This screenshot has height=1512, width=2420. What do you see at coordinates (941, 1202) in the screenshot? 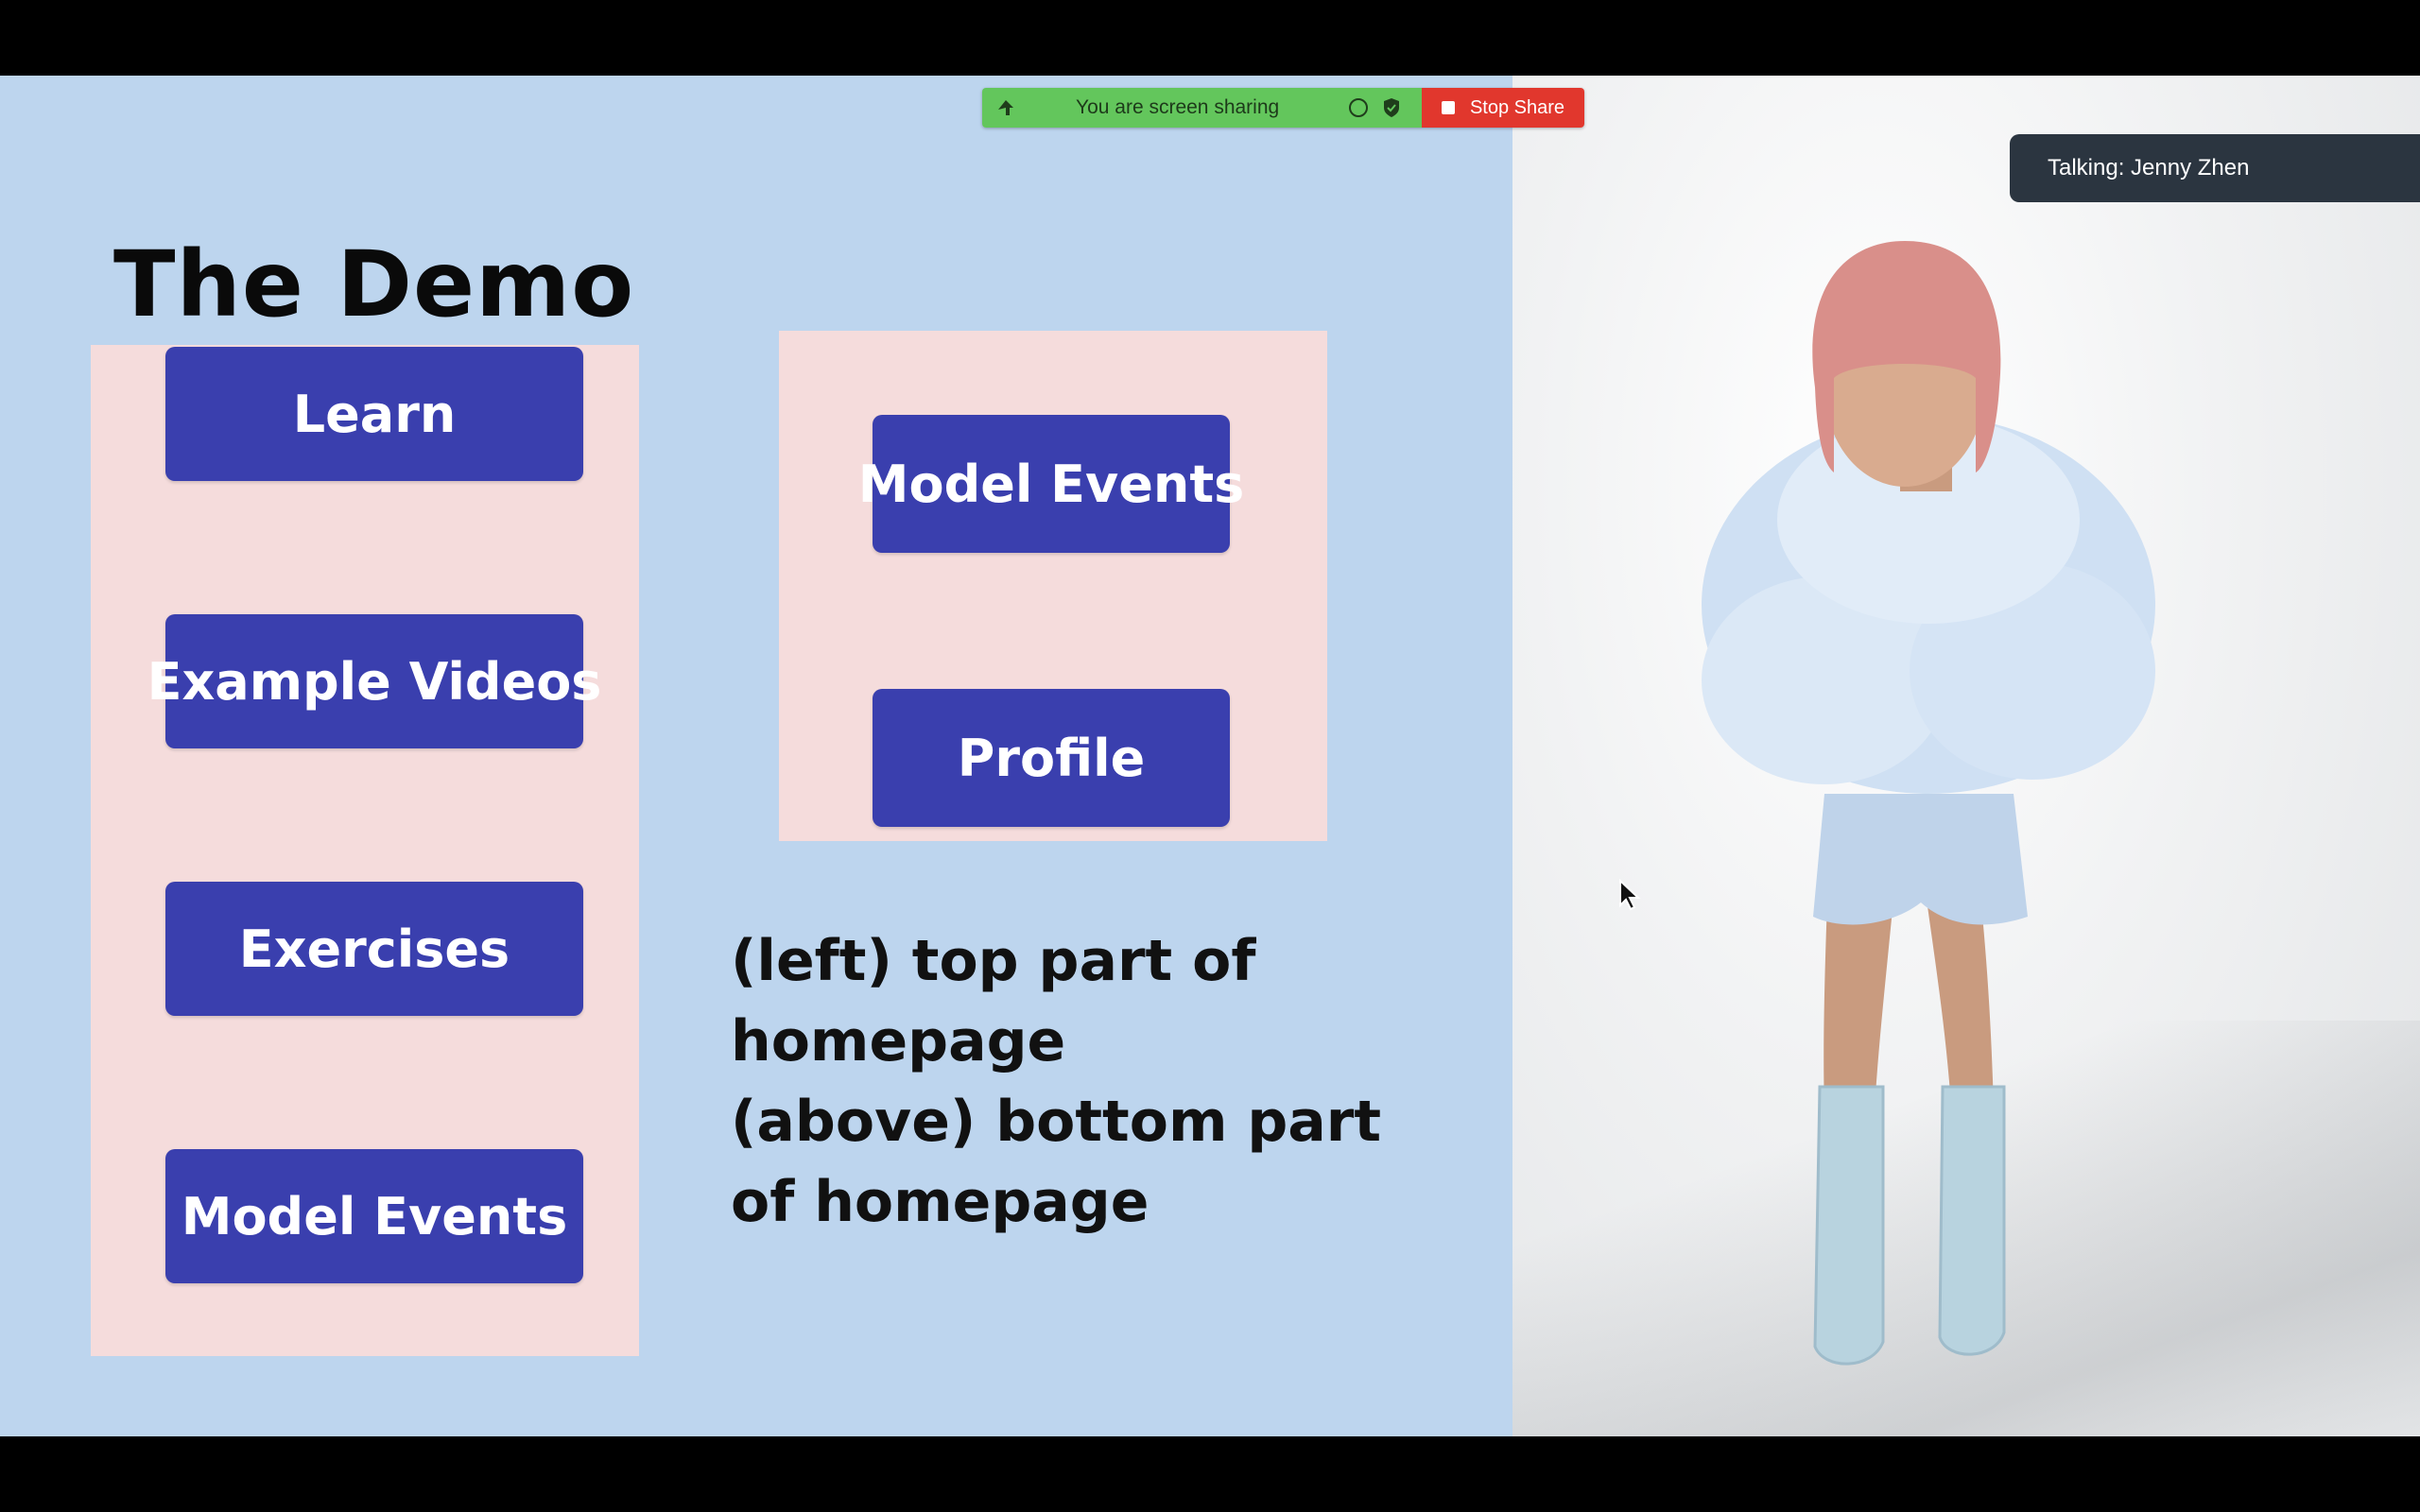
I see `caption-line: of homepage` at bounding box center [941, 1202].